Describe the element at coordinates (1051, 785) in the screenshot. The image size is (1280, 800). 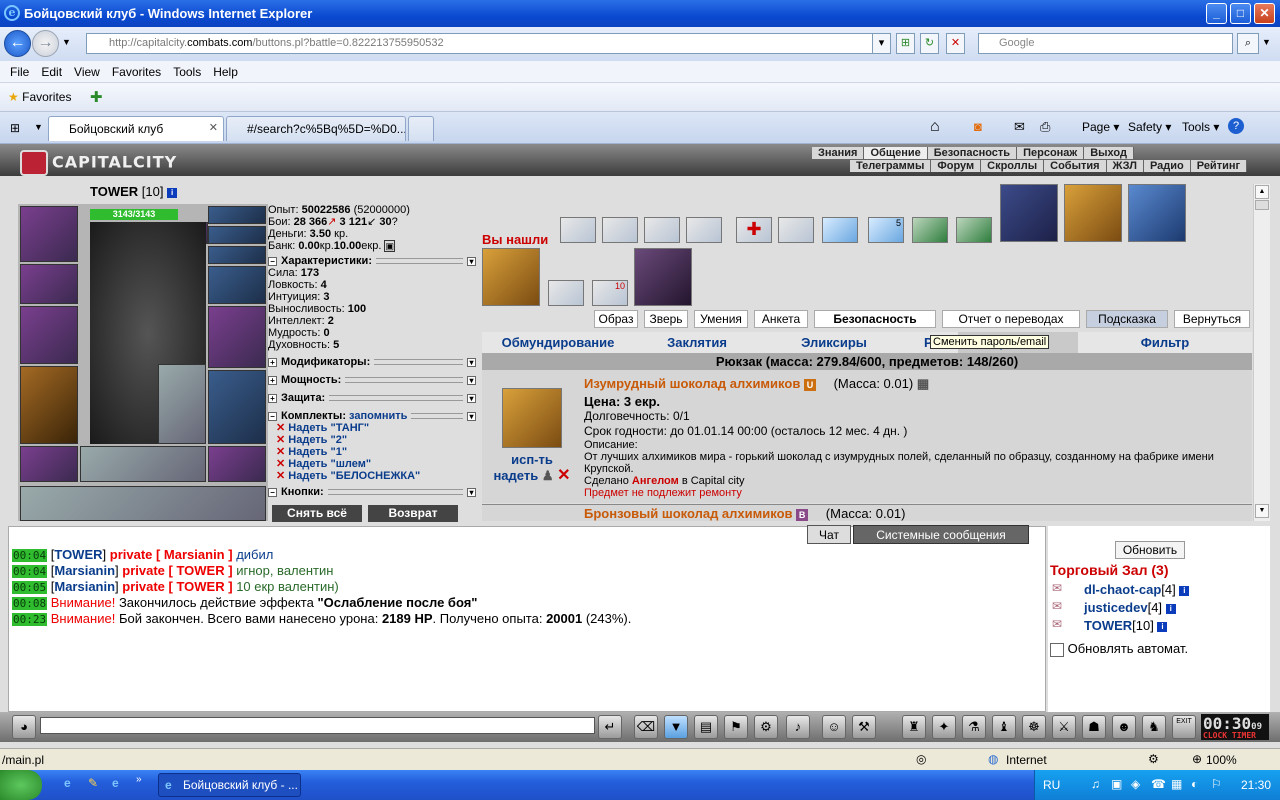
I see `language-indicator: RU` at that location.